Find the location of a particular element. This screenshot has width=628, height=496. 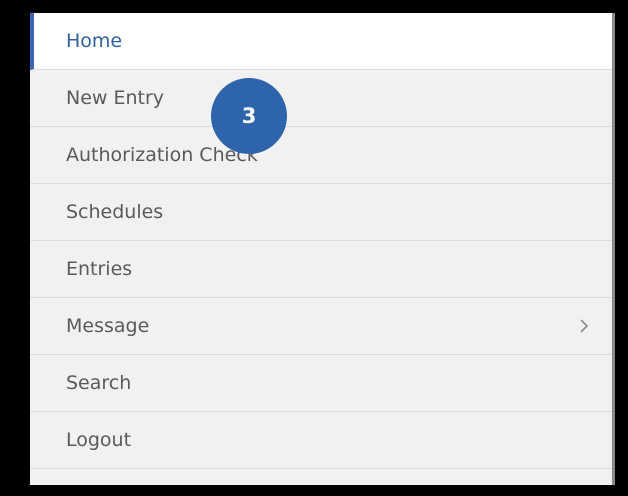

chevron-right-icon is located at coordinates (584, 326).